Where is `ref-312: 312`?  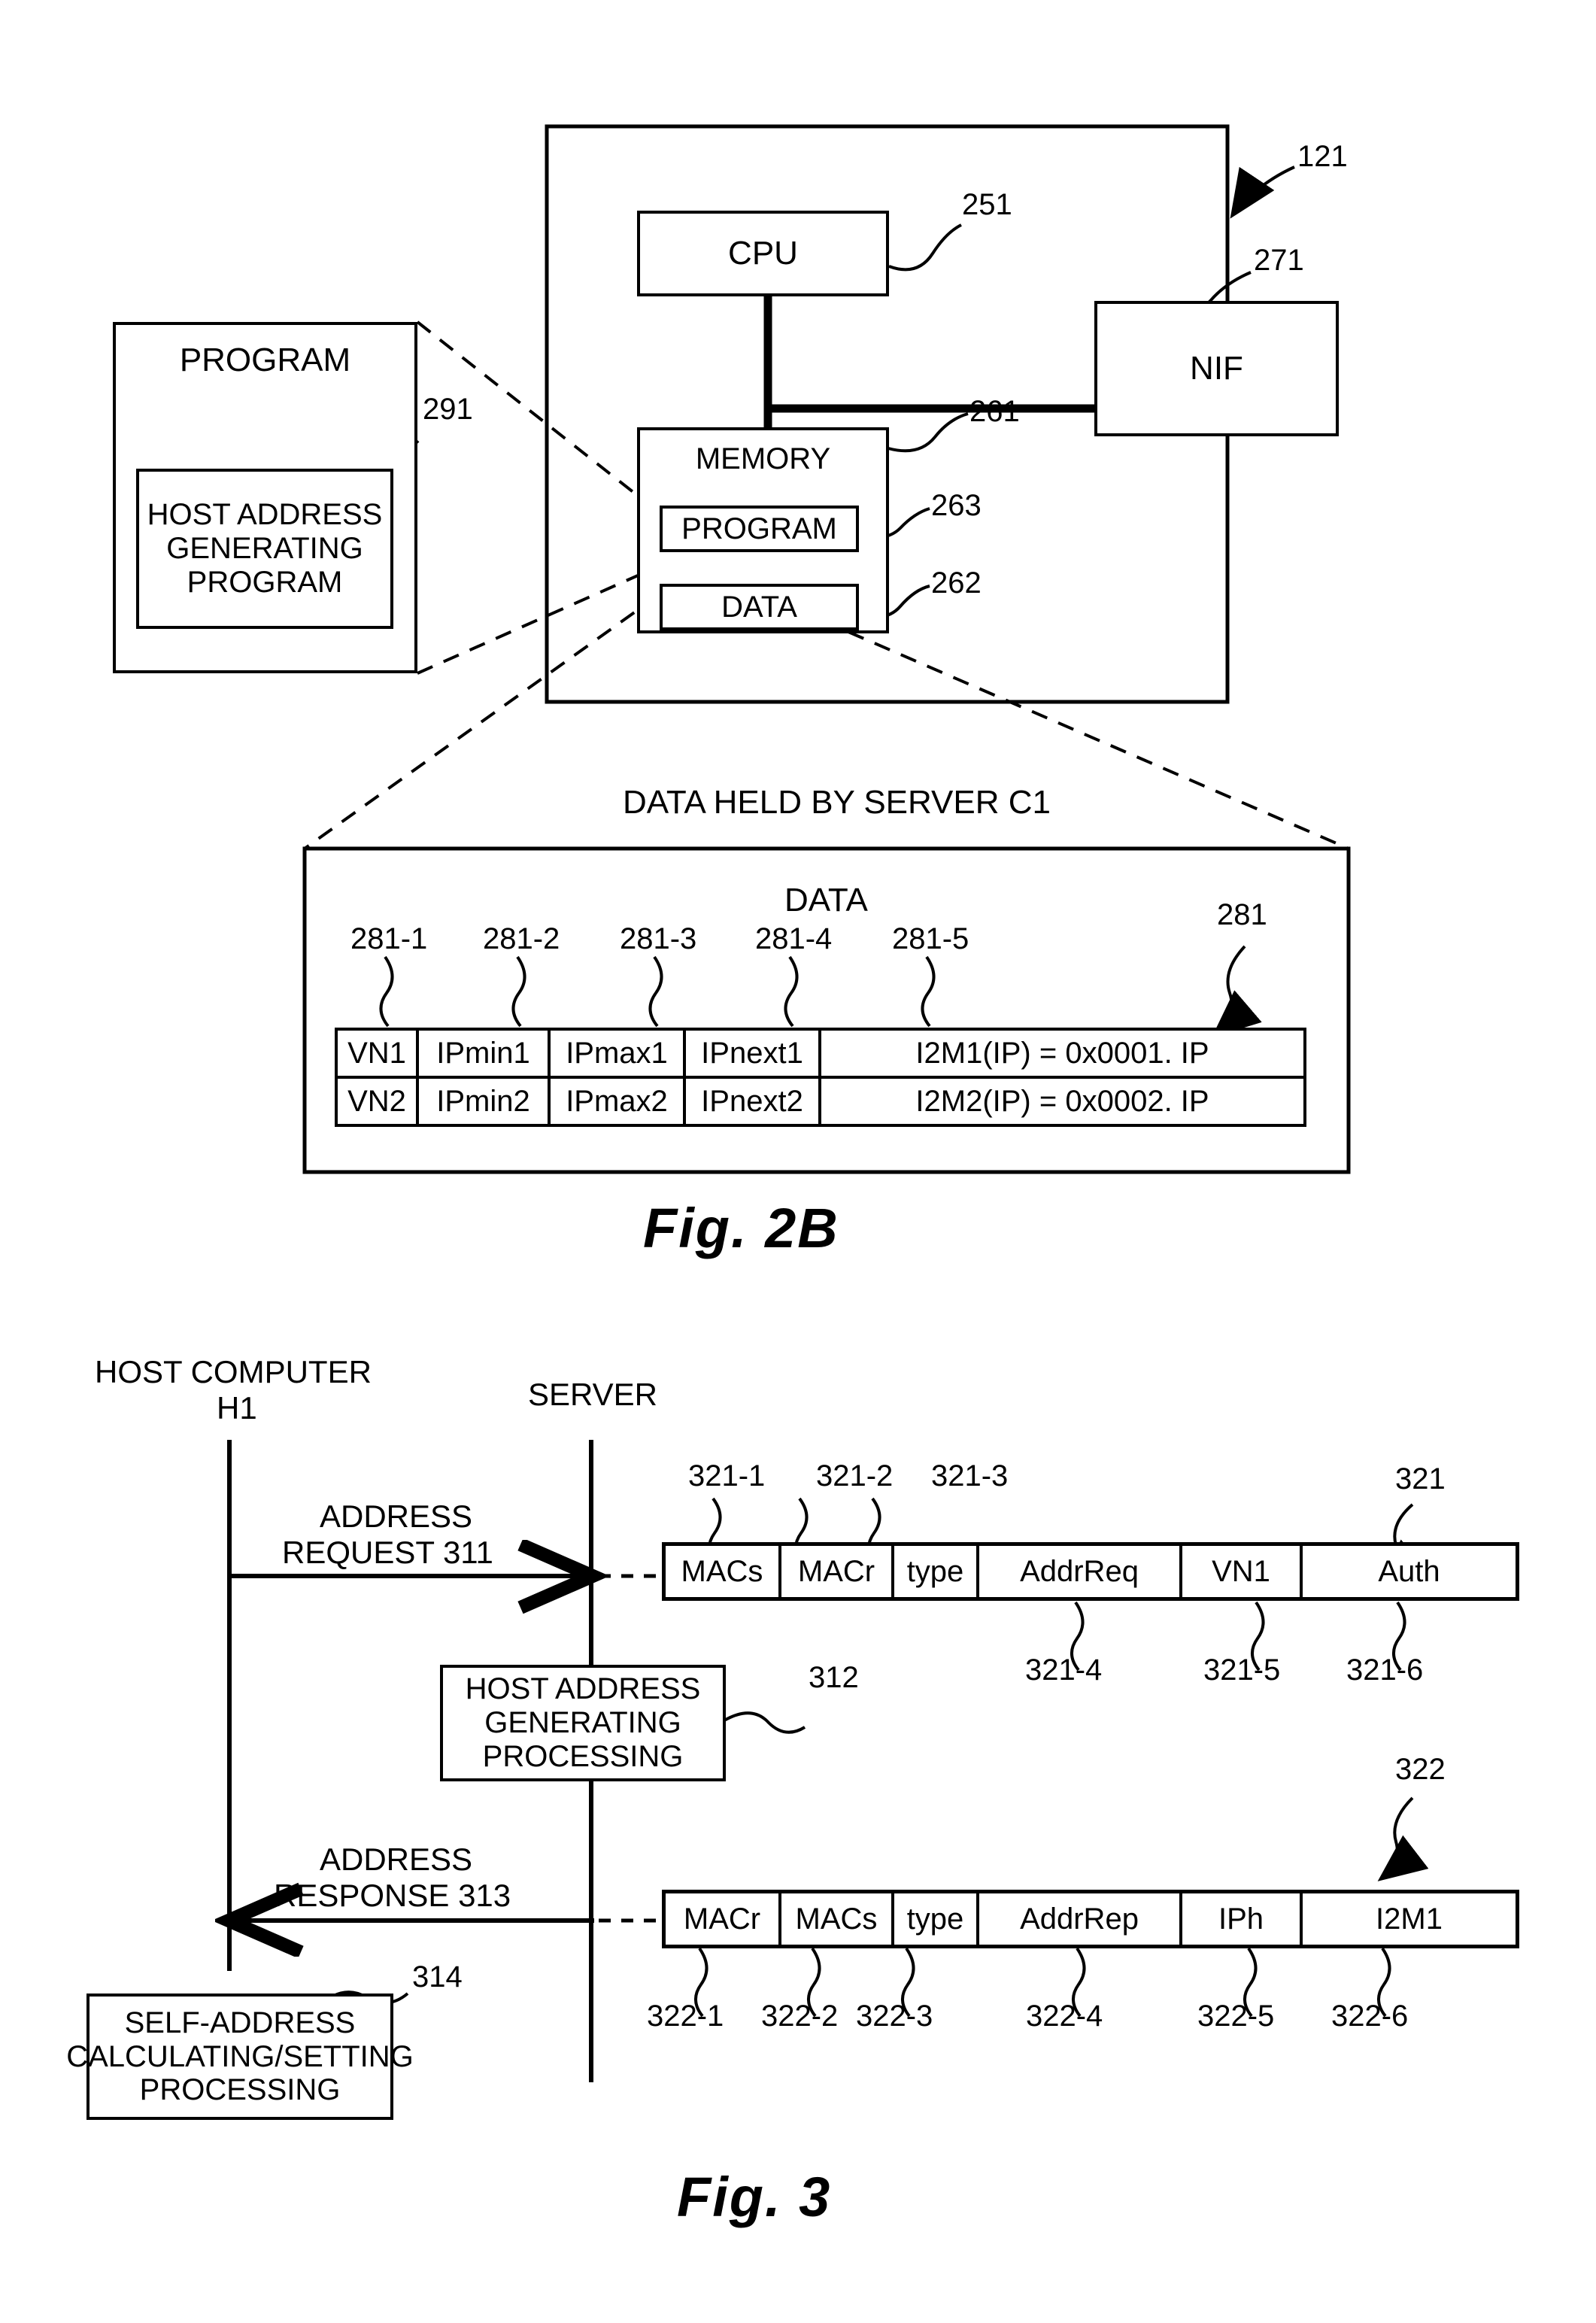
ref-312: 312 is located at coordinates (834, 1677).